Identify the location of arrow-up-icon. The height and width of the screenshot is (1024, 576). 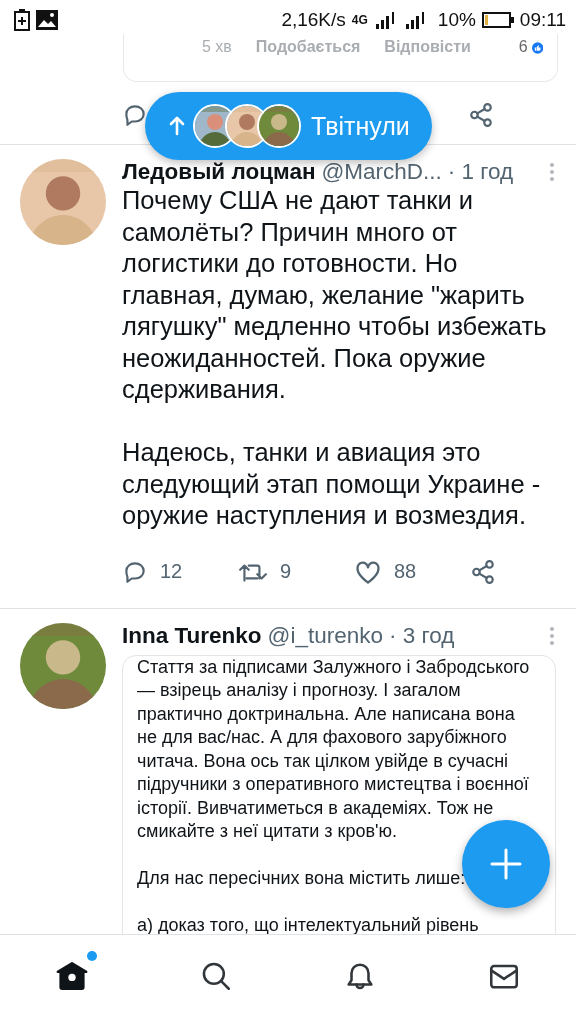
(177, 126).